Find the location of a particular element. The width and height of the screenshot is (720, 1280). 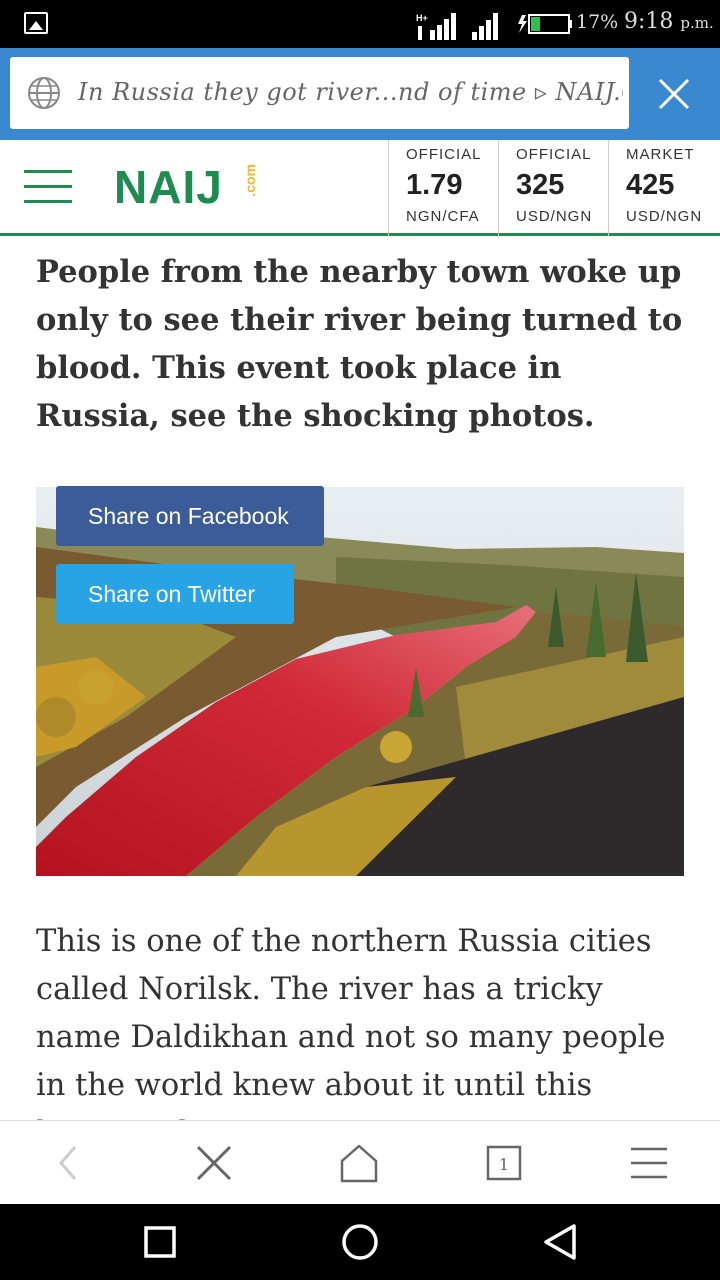

share-twitter-button: Share on Twitter is located at coordinates (175, 594).